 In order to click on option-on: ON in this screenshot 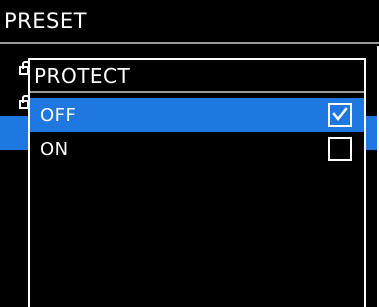, I will do `click(197, 149)`.